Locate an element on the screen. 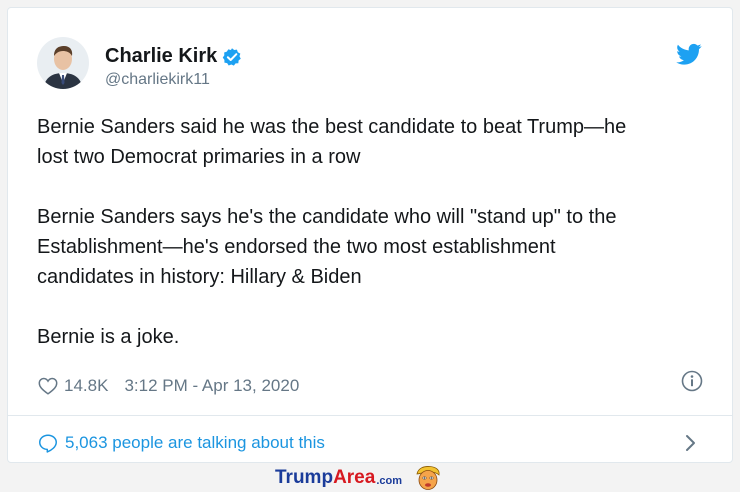 The image size is (740, 492). like-count: 14.8K is located at coordinates (86, 386).